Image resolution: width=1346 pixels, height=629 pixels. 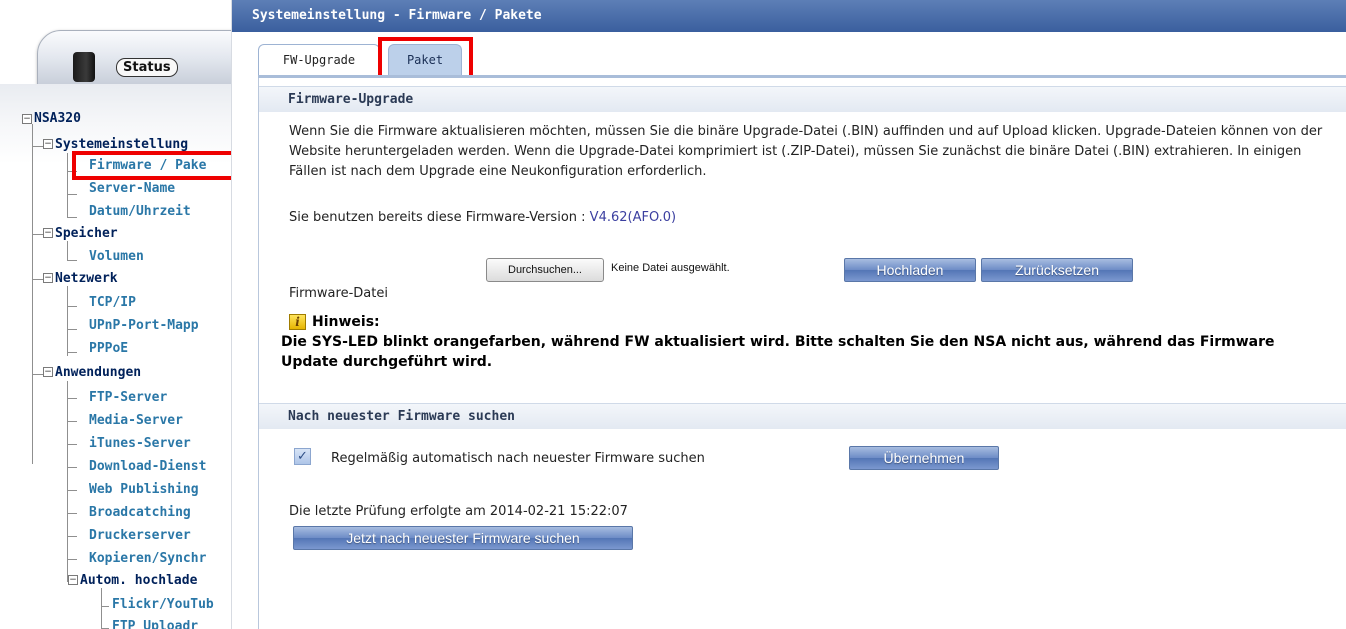 What do you see at coordinates (138, 581) in the screenshot?
I see `tree-cat-autom-hochladen: Autom. hochlade` at bounding box center [138, 581].